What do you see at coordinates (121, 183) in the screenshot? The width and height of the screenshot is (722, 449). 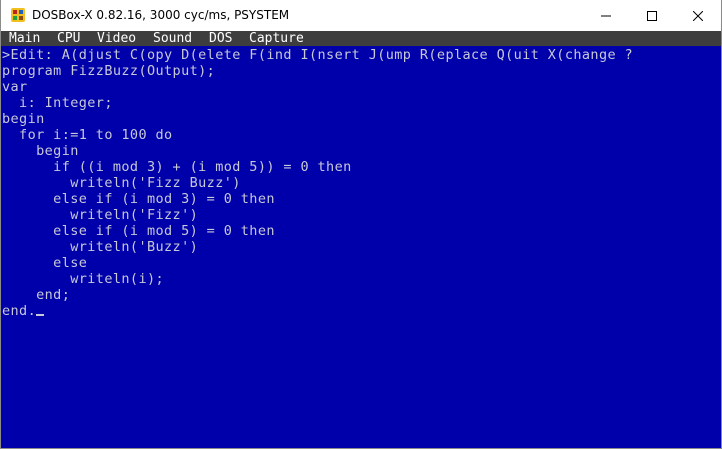 I see `code-line: writeln('Fizz Buzz')` at bounding box center [121, 183].